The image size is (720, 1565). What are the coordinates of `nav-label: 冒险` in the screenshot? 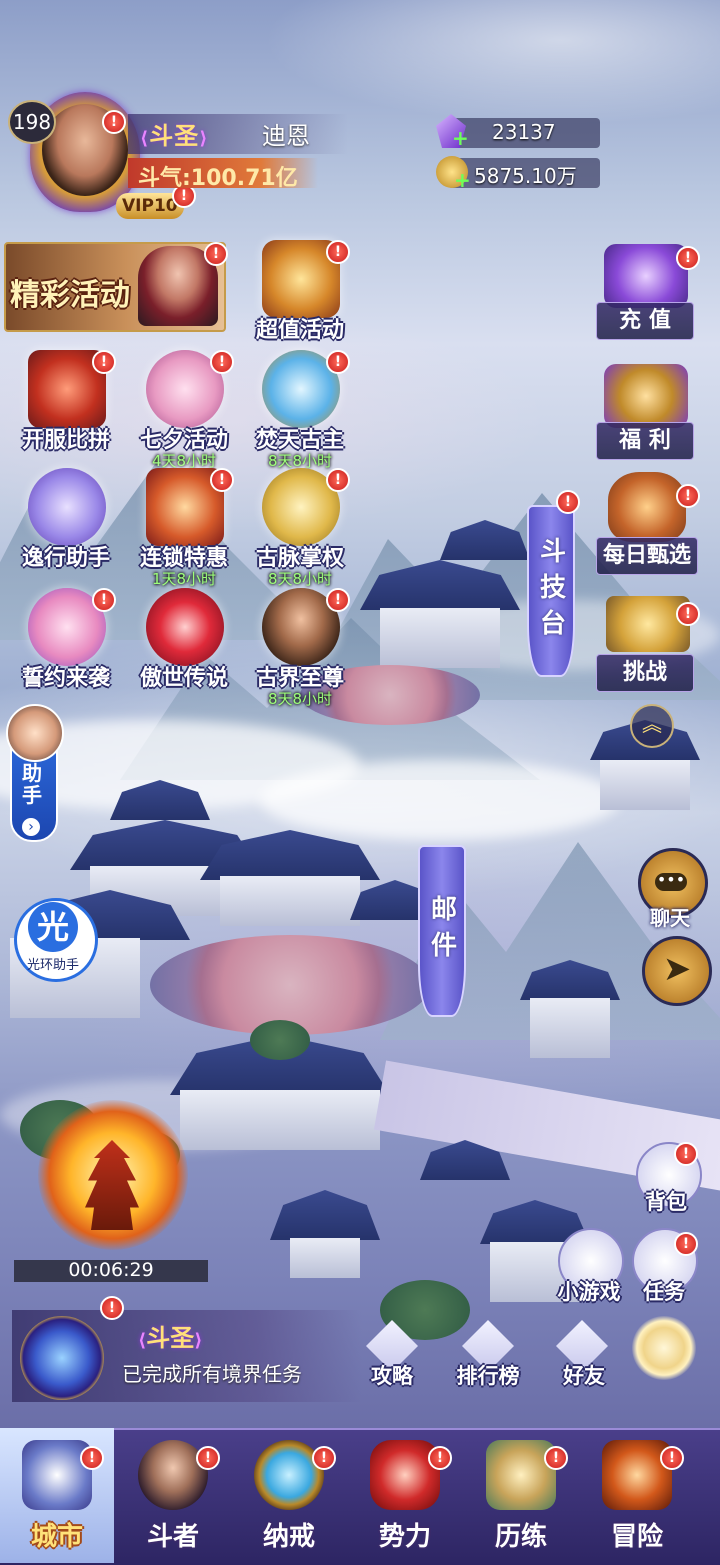 It's located at (636, 1537).